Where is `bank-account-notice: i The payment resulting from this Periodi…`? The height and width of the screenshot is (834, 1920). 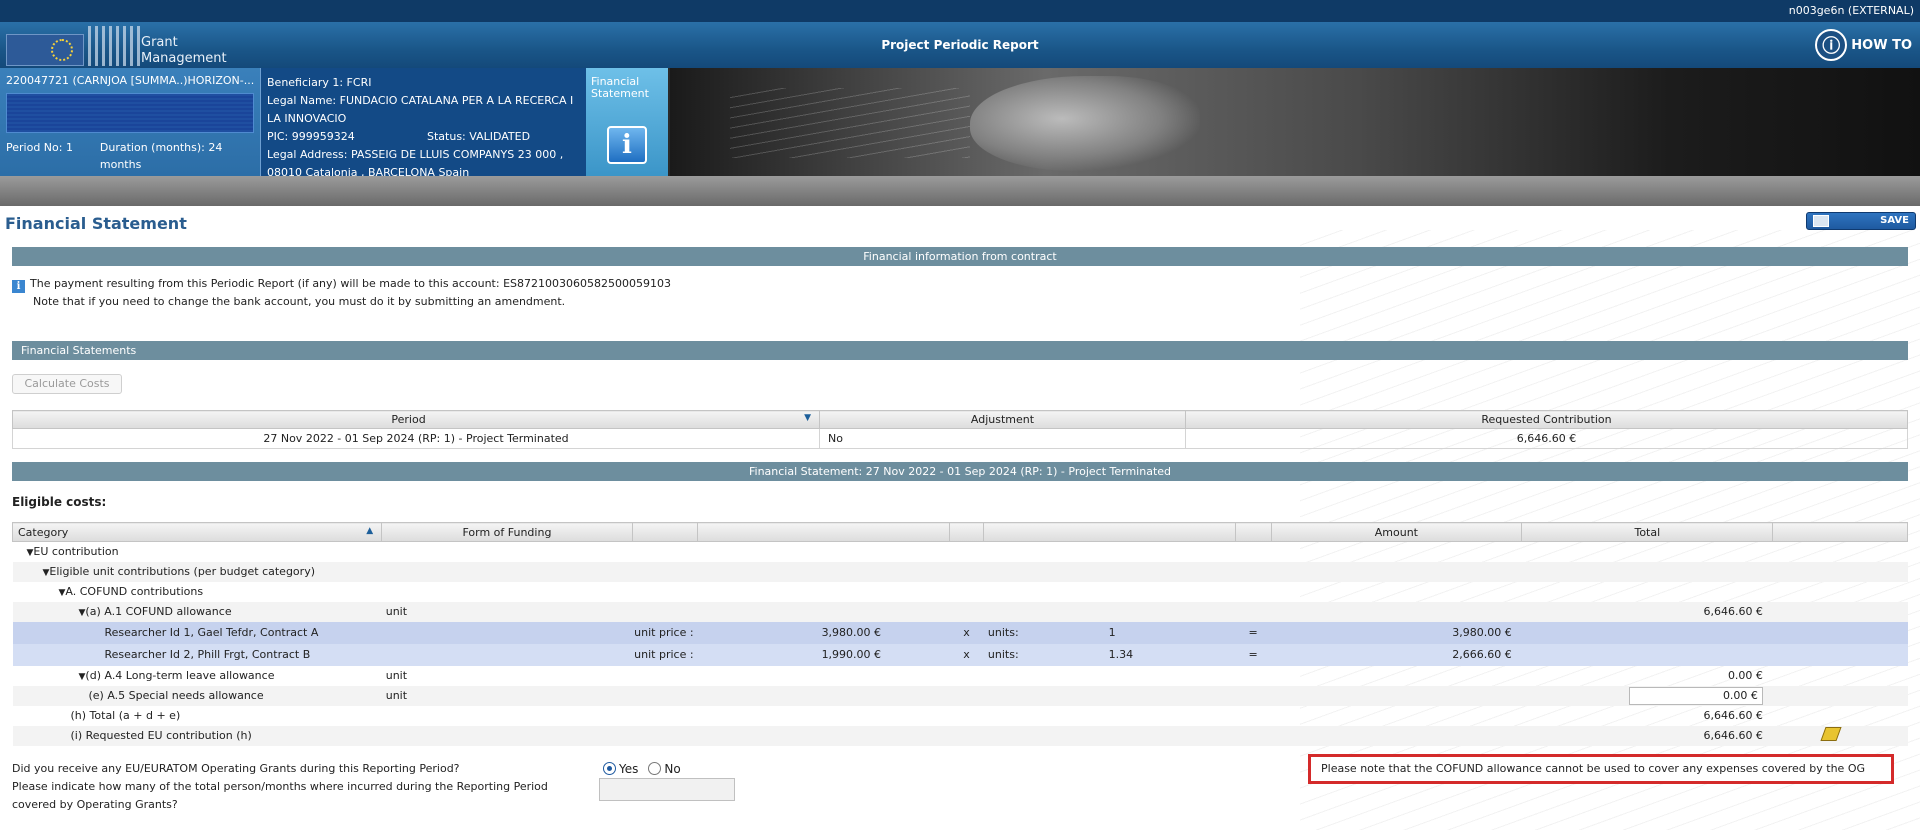 bank-account-notice: i The payment resulting from this Periodi… is located at coordinates (341, 293).